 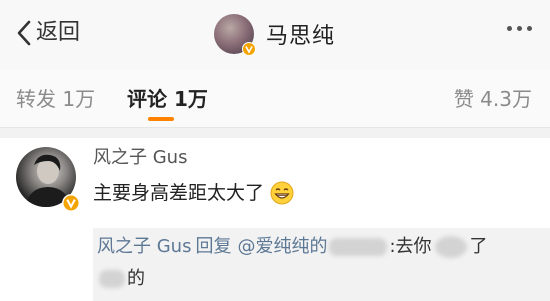 I want to click on comment-body: 主要身高差距太大了, so click(x=179, y=193).